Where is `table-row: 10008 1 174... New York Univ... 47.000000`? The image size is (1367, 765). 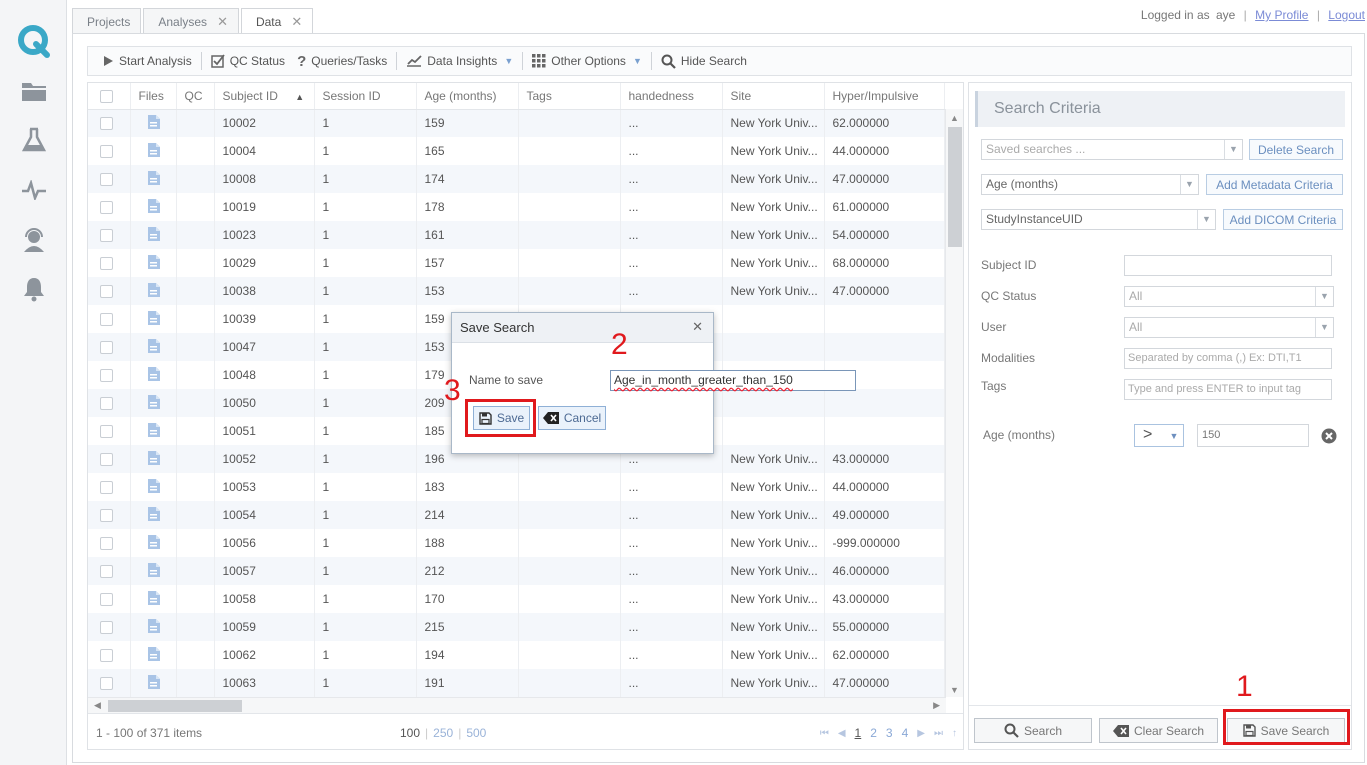
table-row: 10008 1 174... New York Univ... 47.000000 is located at coordinates (516, 179).